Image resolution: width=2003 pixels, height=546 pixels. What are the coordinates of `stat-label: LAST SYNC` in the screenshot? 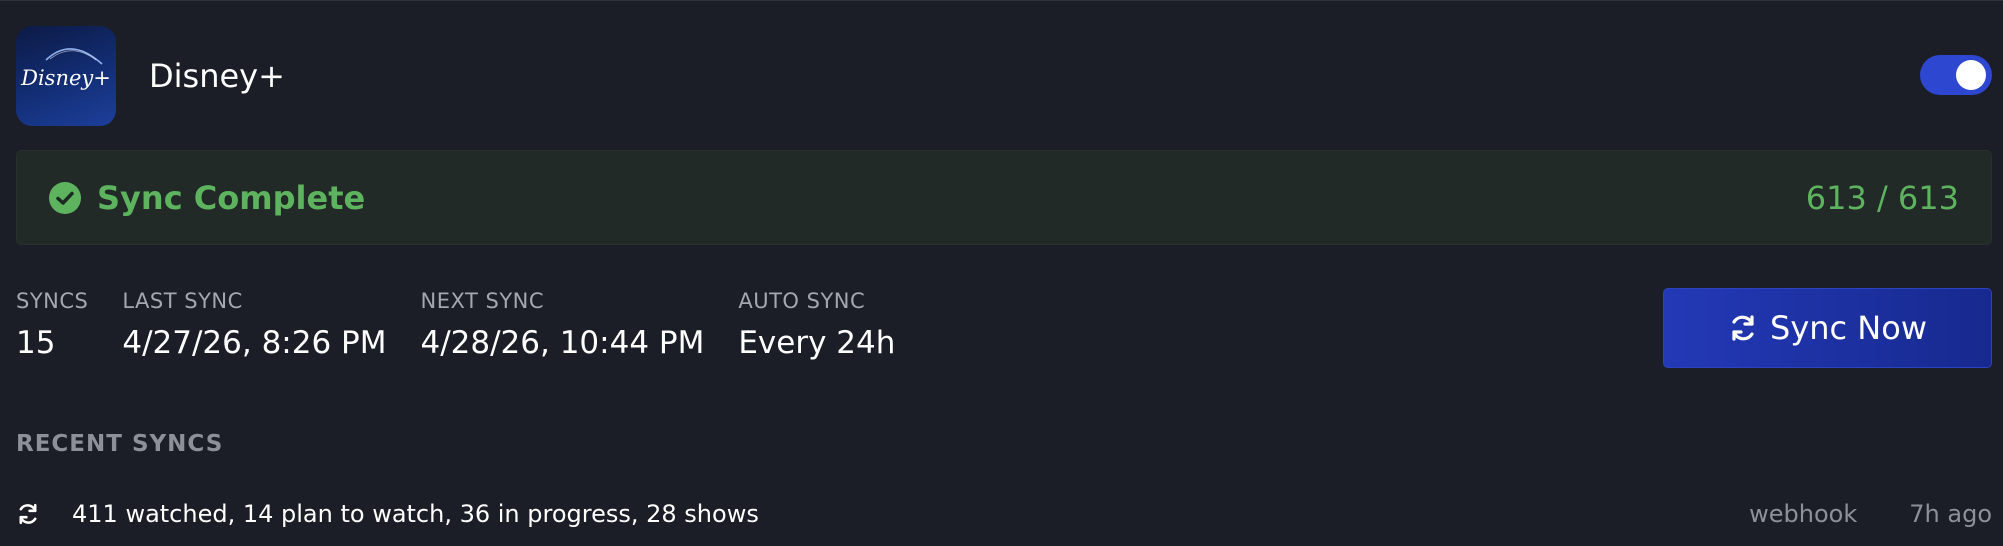 It's located at (182, 301).